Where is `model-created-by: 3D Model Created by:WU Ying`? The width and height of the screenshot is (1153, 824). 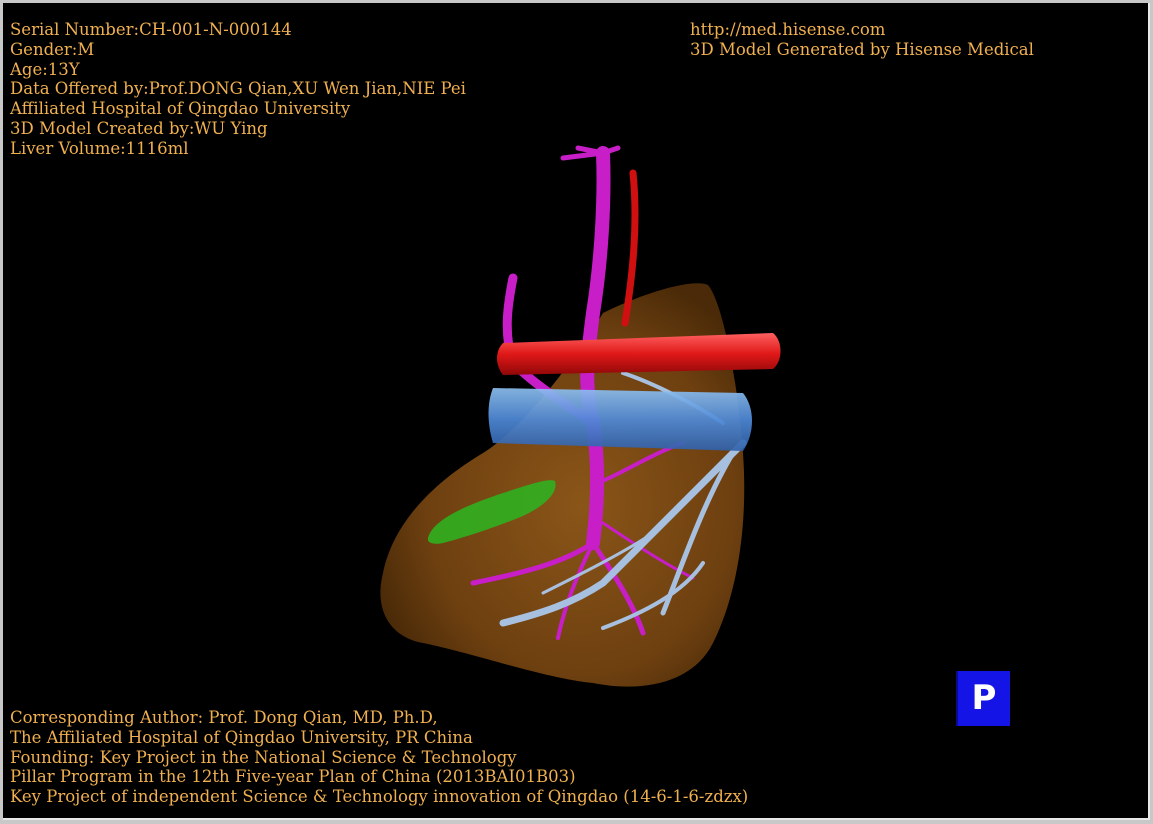
model-created-by: 3D Model Created by:WU Ying is located at coordinates (139, 128).